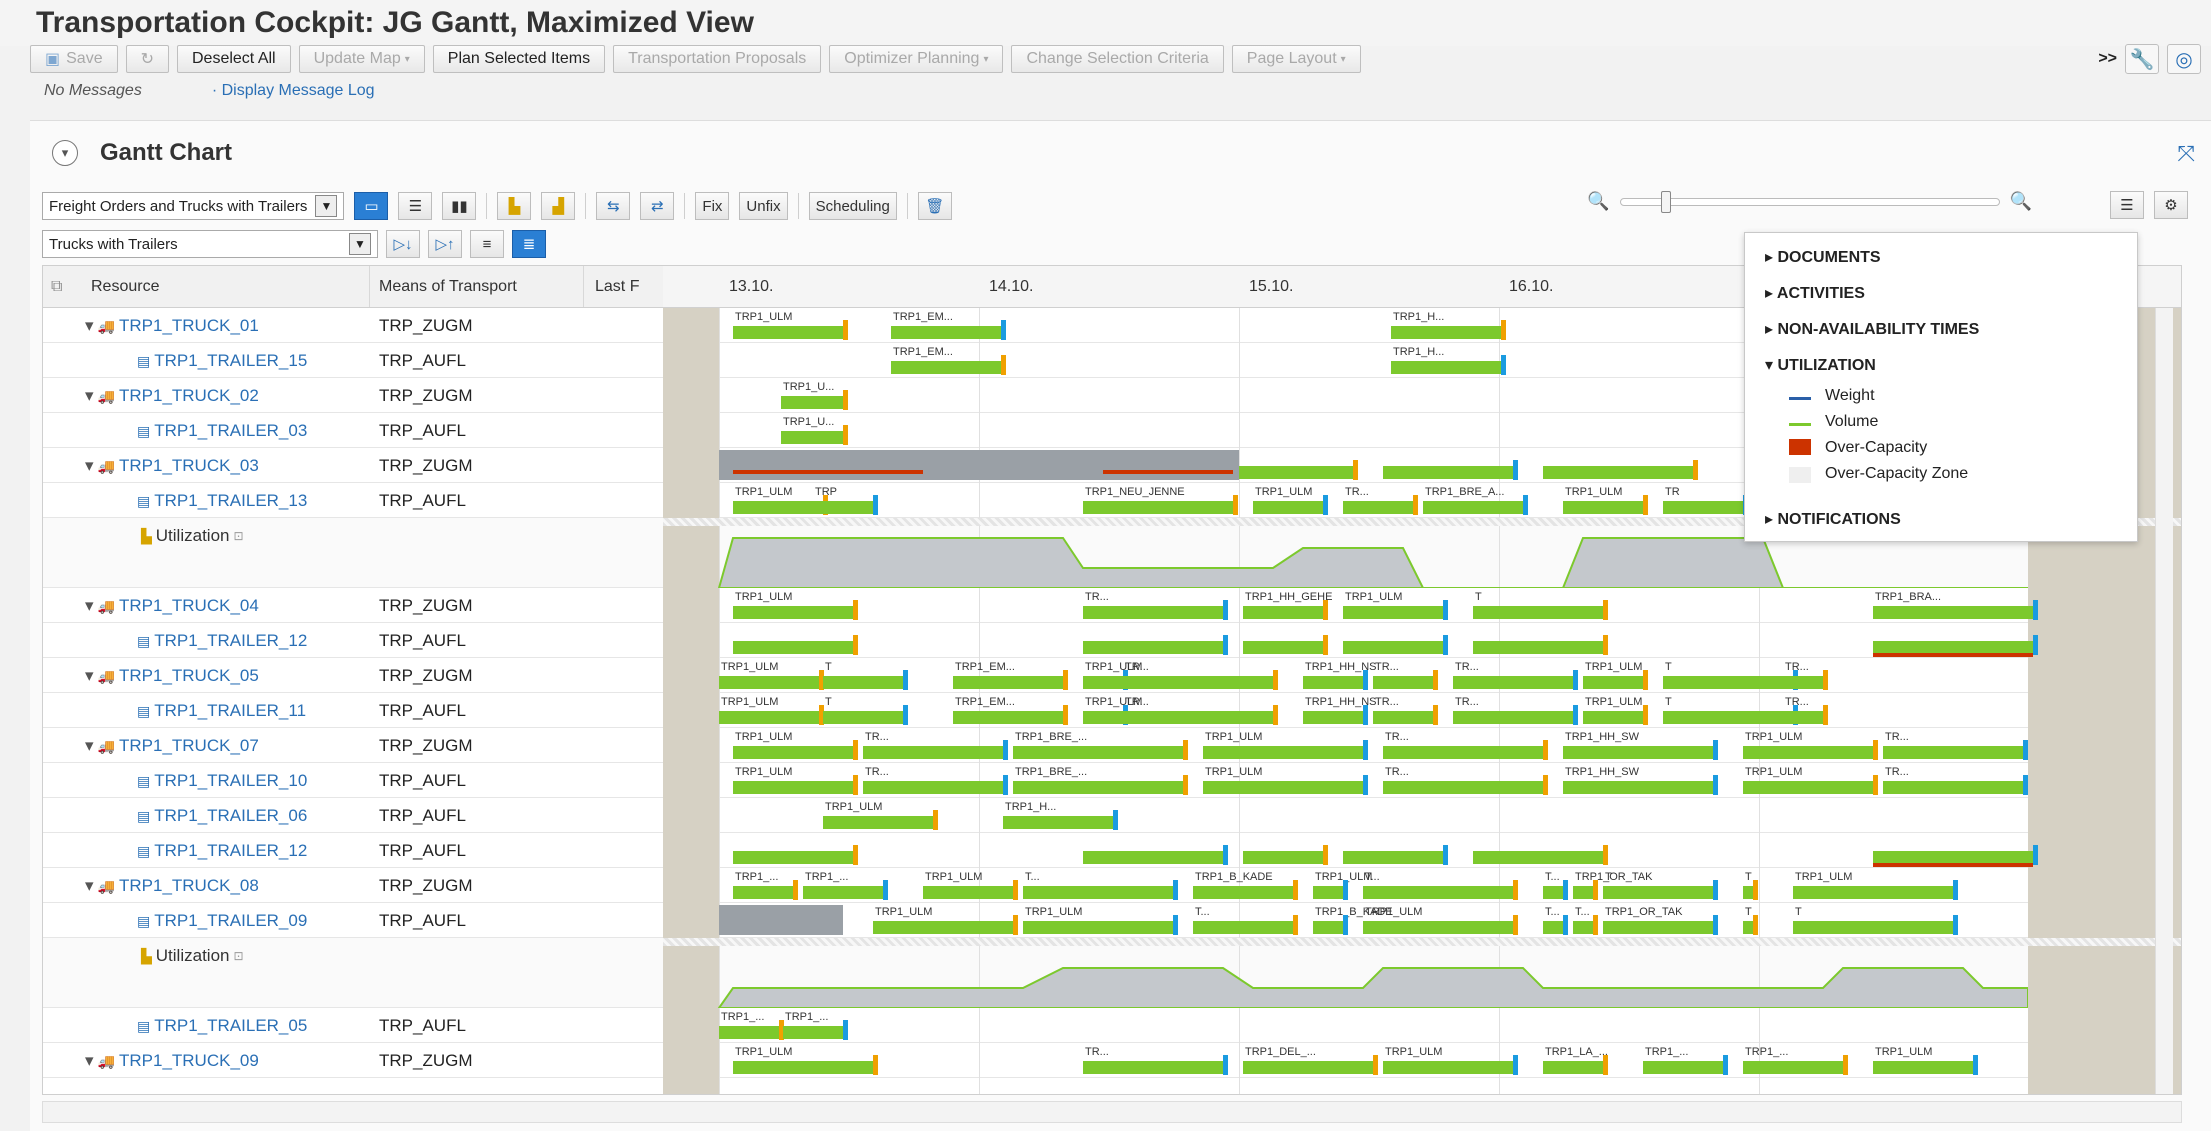 The width and height of the screenshot is (2211, 1131). I want to click on transportation-proposals-button: Transportation Proposals, so click(717, 59).